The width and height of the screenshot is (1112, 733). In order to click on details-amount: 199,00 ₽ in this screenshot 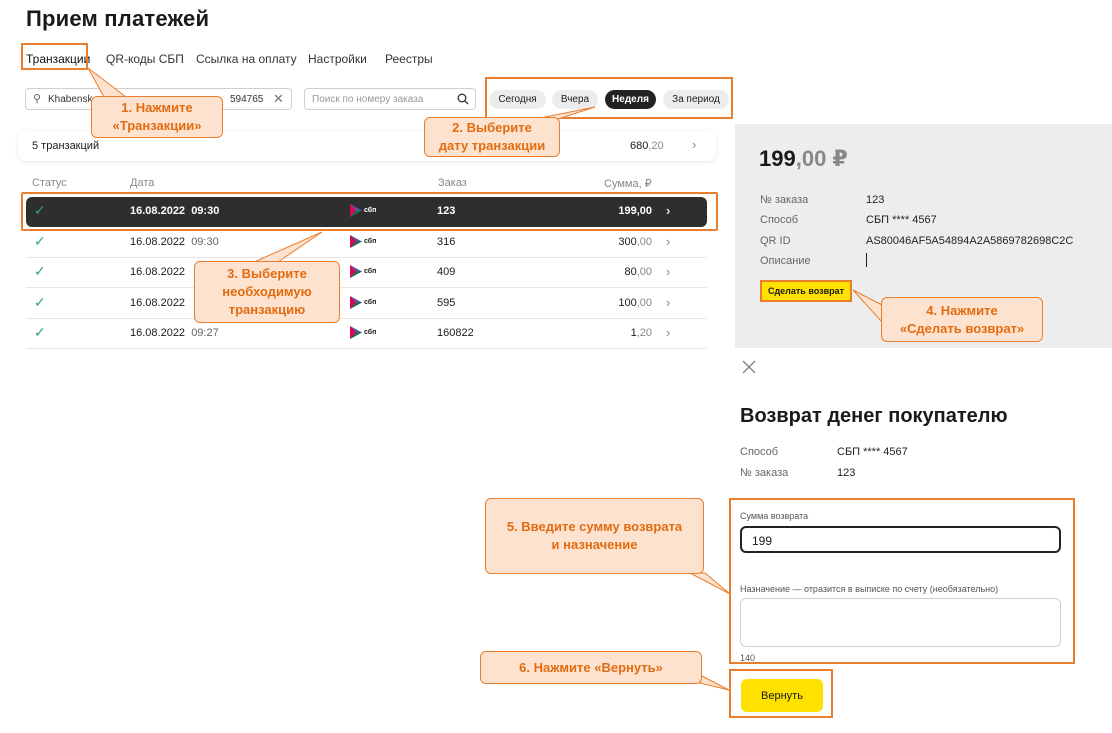, I will do `click(803, 158)`.